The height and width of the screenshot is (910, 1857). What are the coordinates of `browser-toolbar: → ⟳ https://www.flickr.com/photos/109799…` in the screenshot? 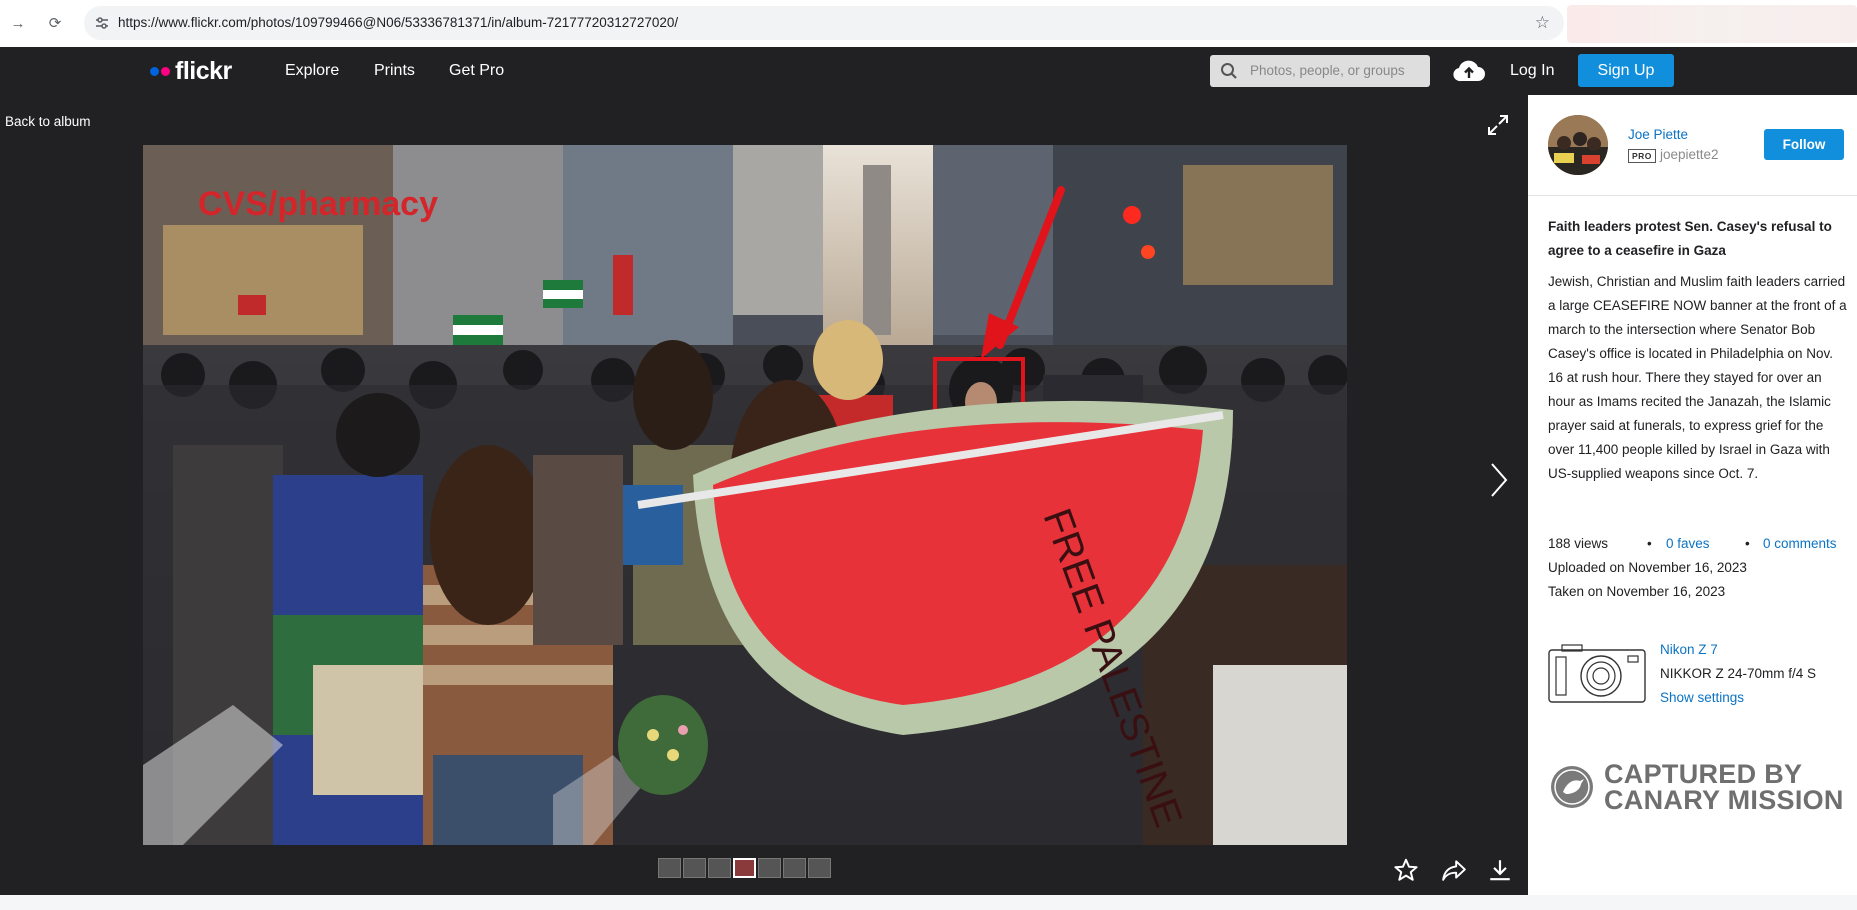 It's located at (928, 23).